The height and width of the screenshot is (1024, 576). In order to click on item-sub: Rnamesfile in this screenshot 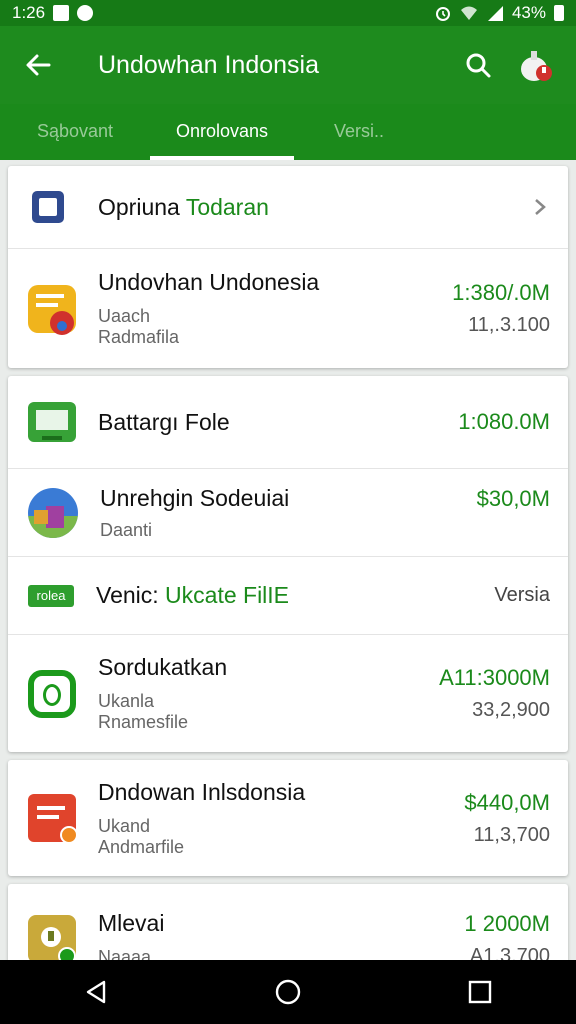, I will do `click(143, 722)`.